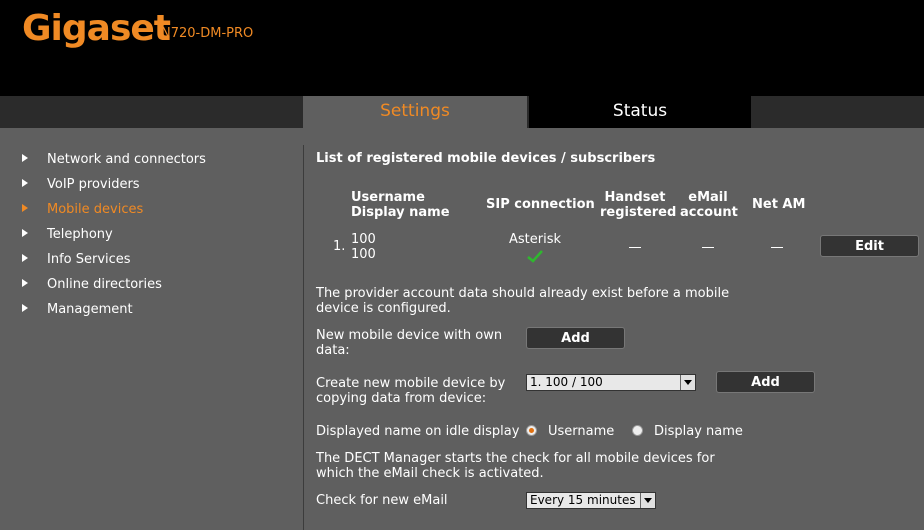  I want to click on sidebar-item-telephony: Telephony, so click(151, 236).